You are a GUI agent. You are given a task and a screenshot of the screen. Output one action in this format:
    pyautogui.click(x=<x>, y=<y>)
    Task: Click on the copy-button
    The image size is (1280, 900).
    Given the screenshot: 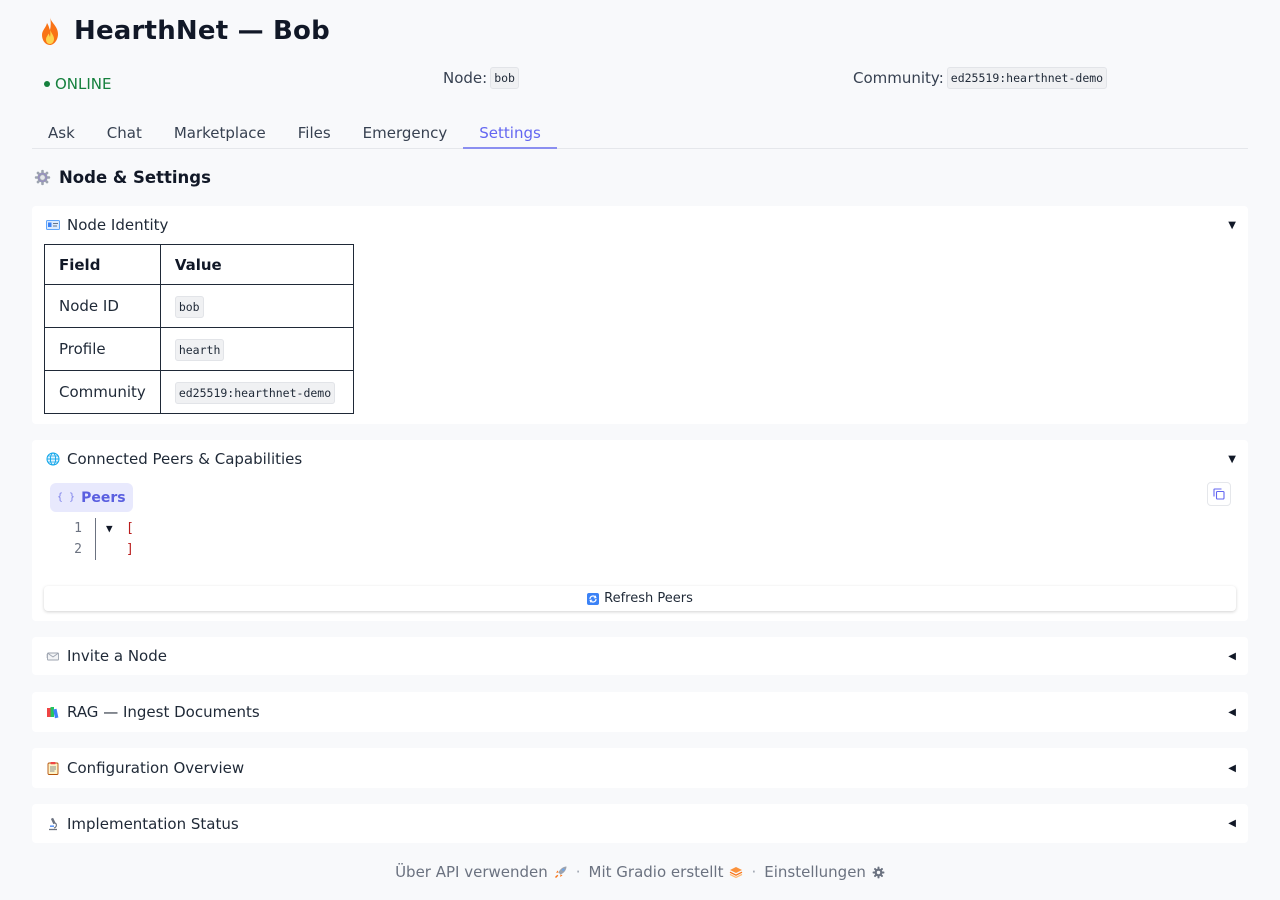 What is the action you would take?
    pyautogui.click(x=1219, y=494)
    